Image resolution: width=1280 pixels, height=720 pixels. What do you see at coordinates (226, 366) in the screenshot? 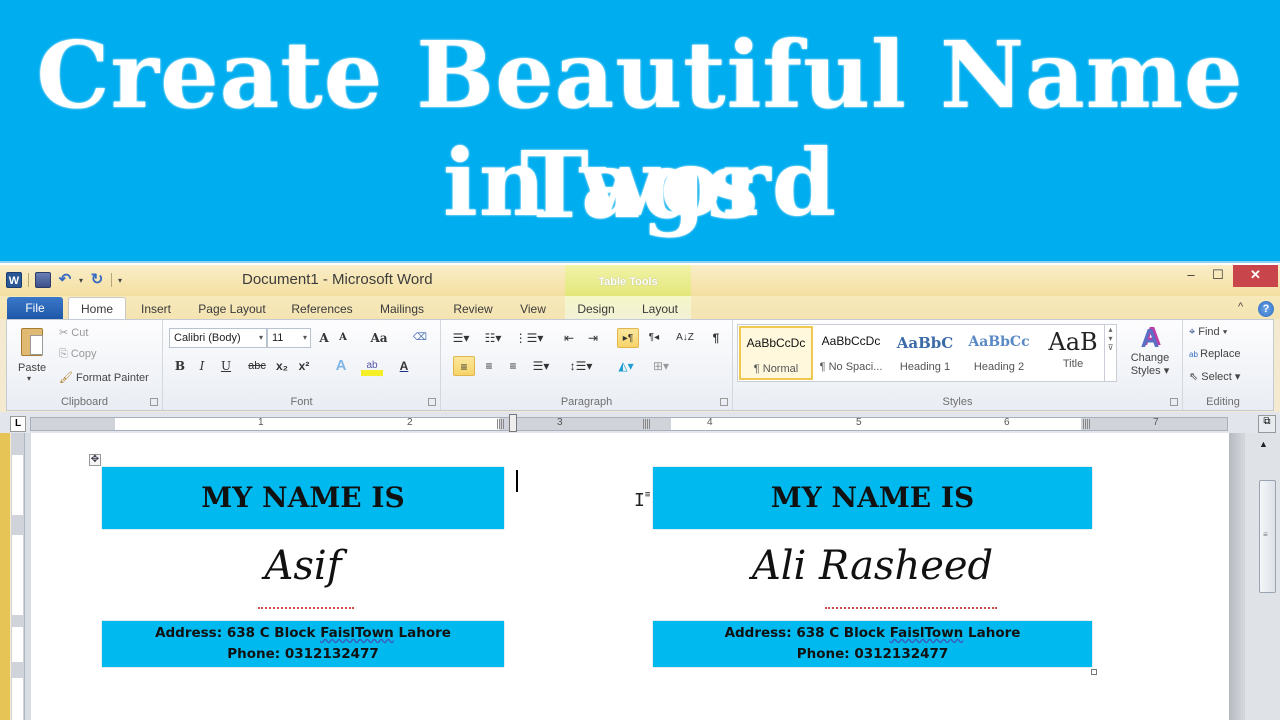
I see `underline-button: U` at bounding box center [226, 366].